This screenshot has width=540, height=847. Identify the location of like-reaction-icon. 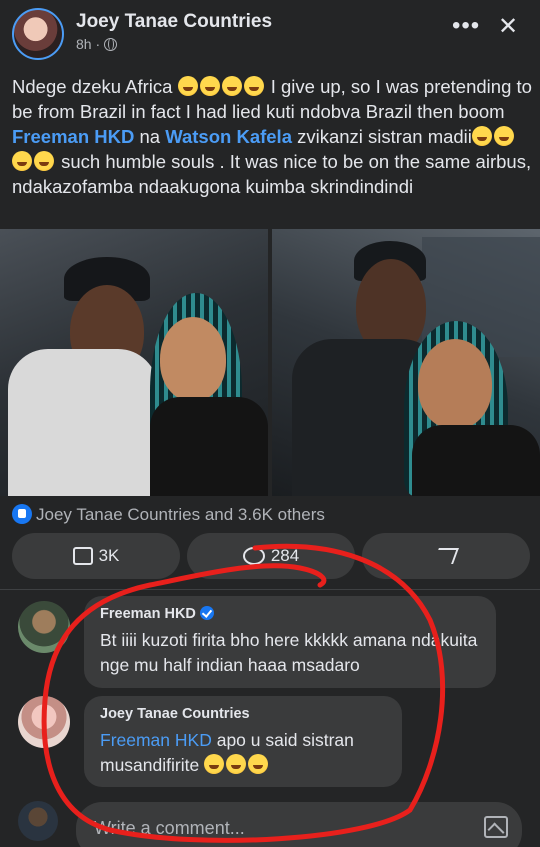
(22, 514).